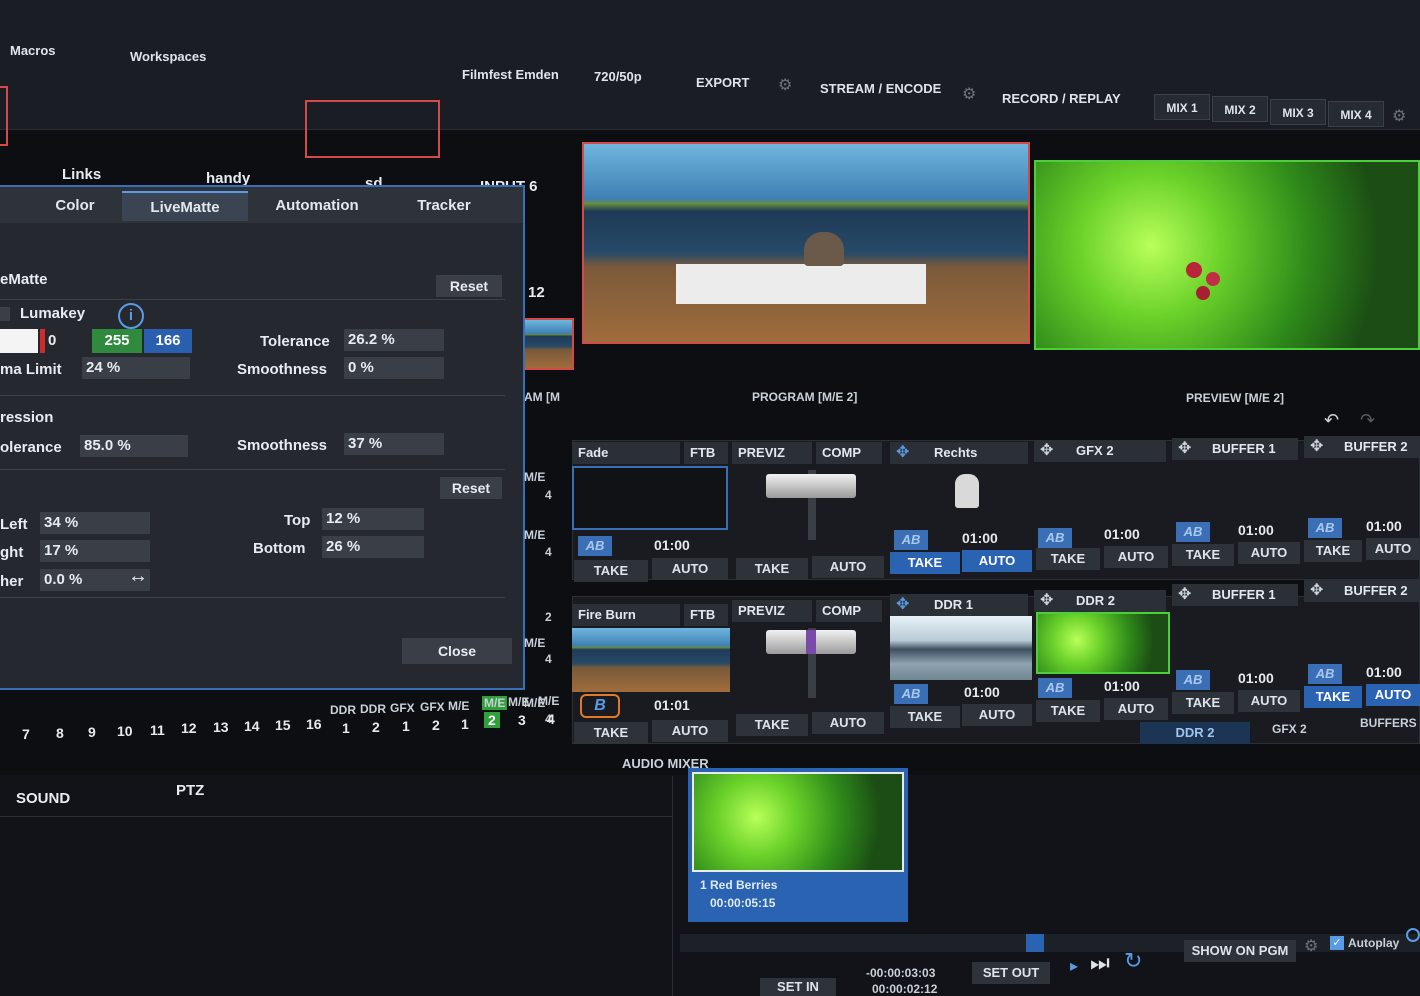  What do you see at coordinates (551, 719) in the screenshot?
I see `bus-me-4: 4` at bounding box center [551, 719].